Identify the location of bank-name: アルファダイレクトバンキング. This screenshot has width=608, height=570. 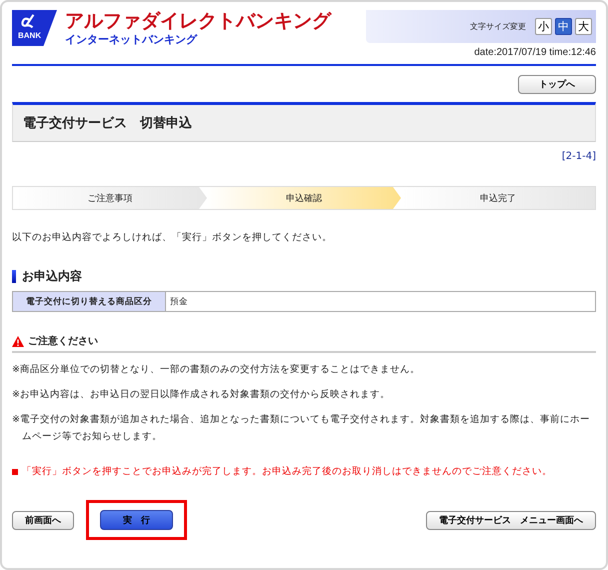
(198, 21).